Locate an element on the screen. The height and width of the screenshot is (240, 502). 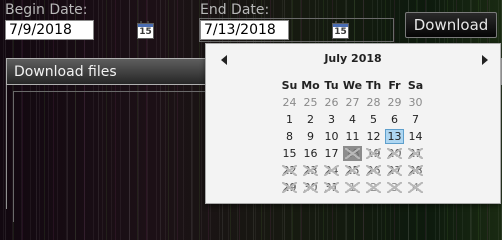
calendar-day-other-month: 28 is located at coordinates (373, 102).